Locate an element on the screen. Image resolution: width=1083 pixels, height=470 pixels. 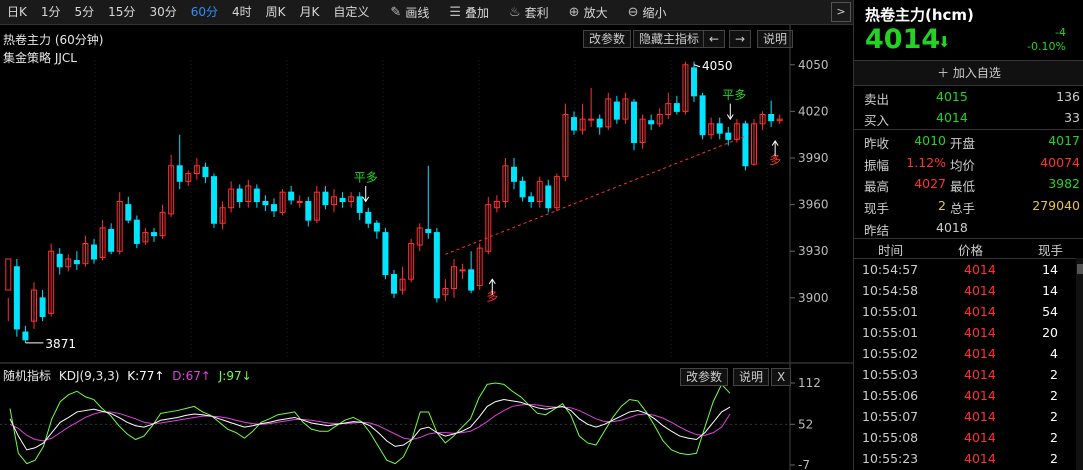
period-tab: 月K is located at coordinates (310, 12).